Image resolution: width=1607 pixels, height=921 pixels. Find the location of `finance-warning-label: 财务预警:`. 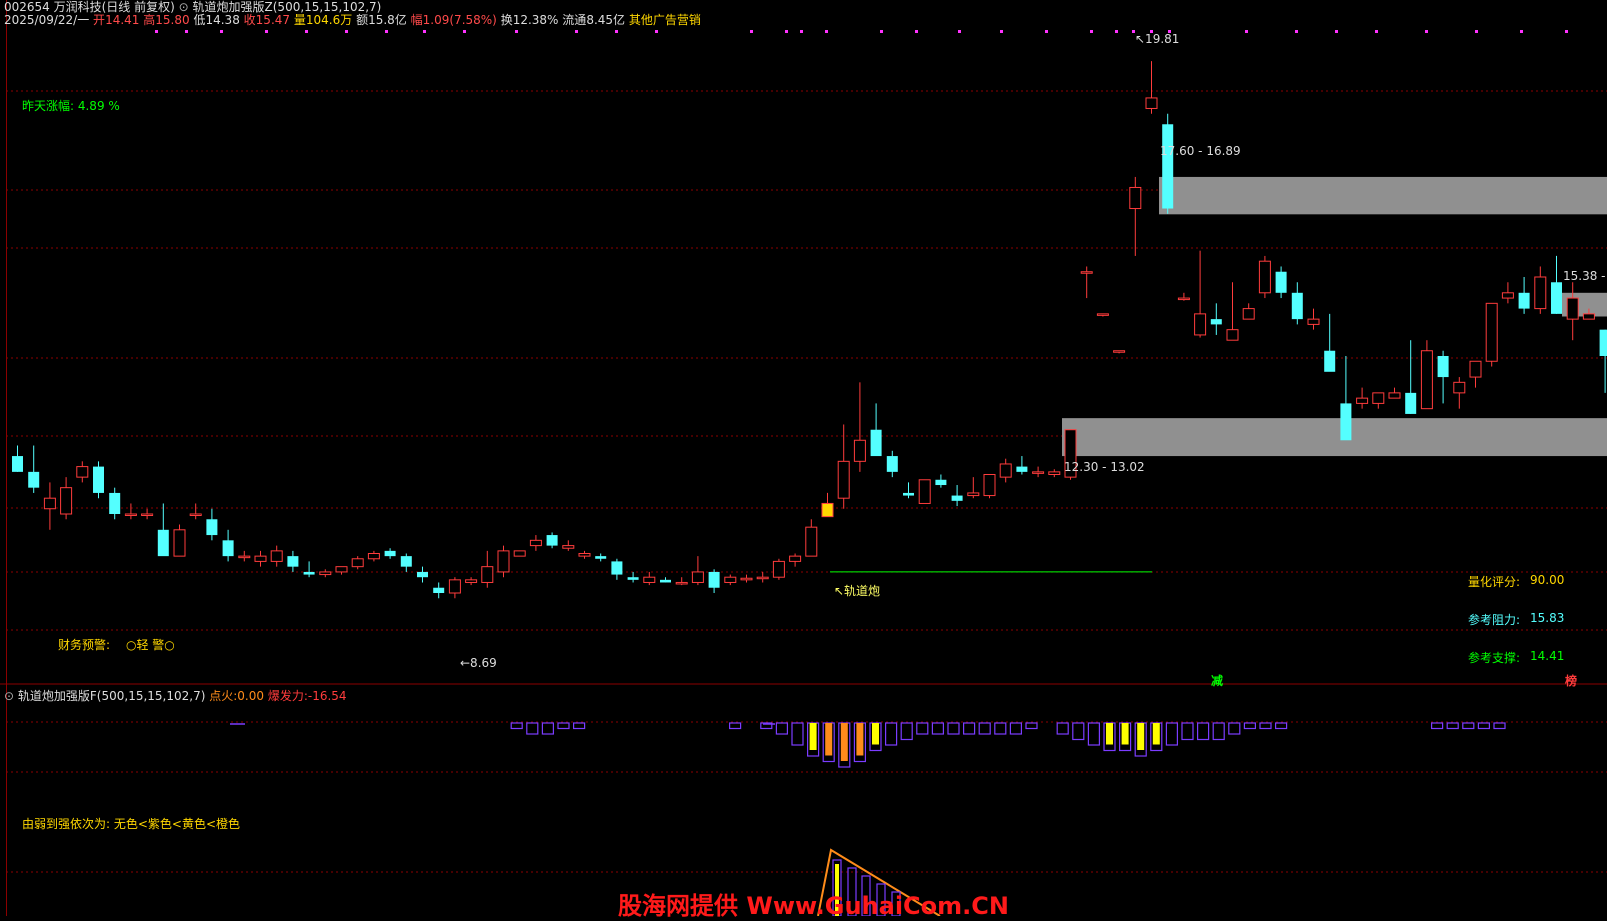

finance-warning-label: 财务预警: is located at coordinates (84, 645).